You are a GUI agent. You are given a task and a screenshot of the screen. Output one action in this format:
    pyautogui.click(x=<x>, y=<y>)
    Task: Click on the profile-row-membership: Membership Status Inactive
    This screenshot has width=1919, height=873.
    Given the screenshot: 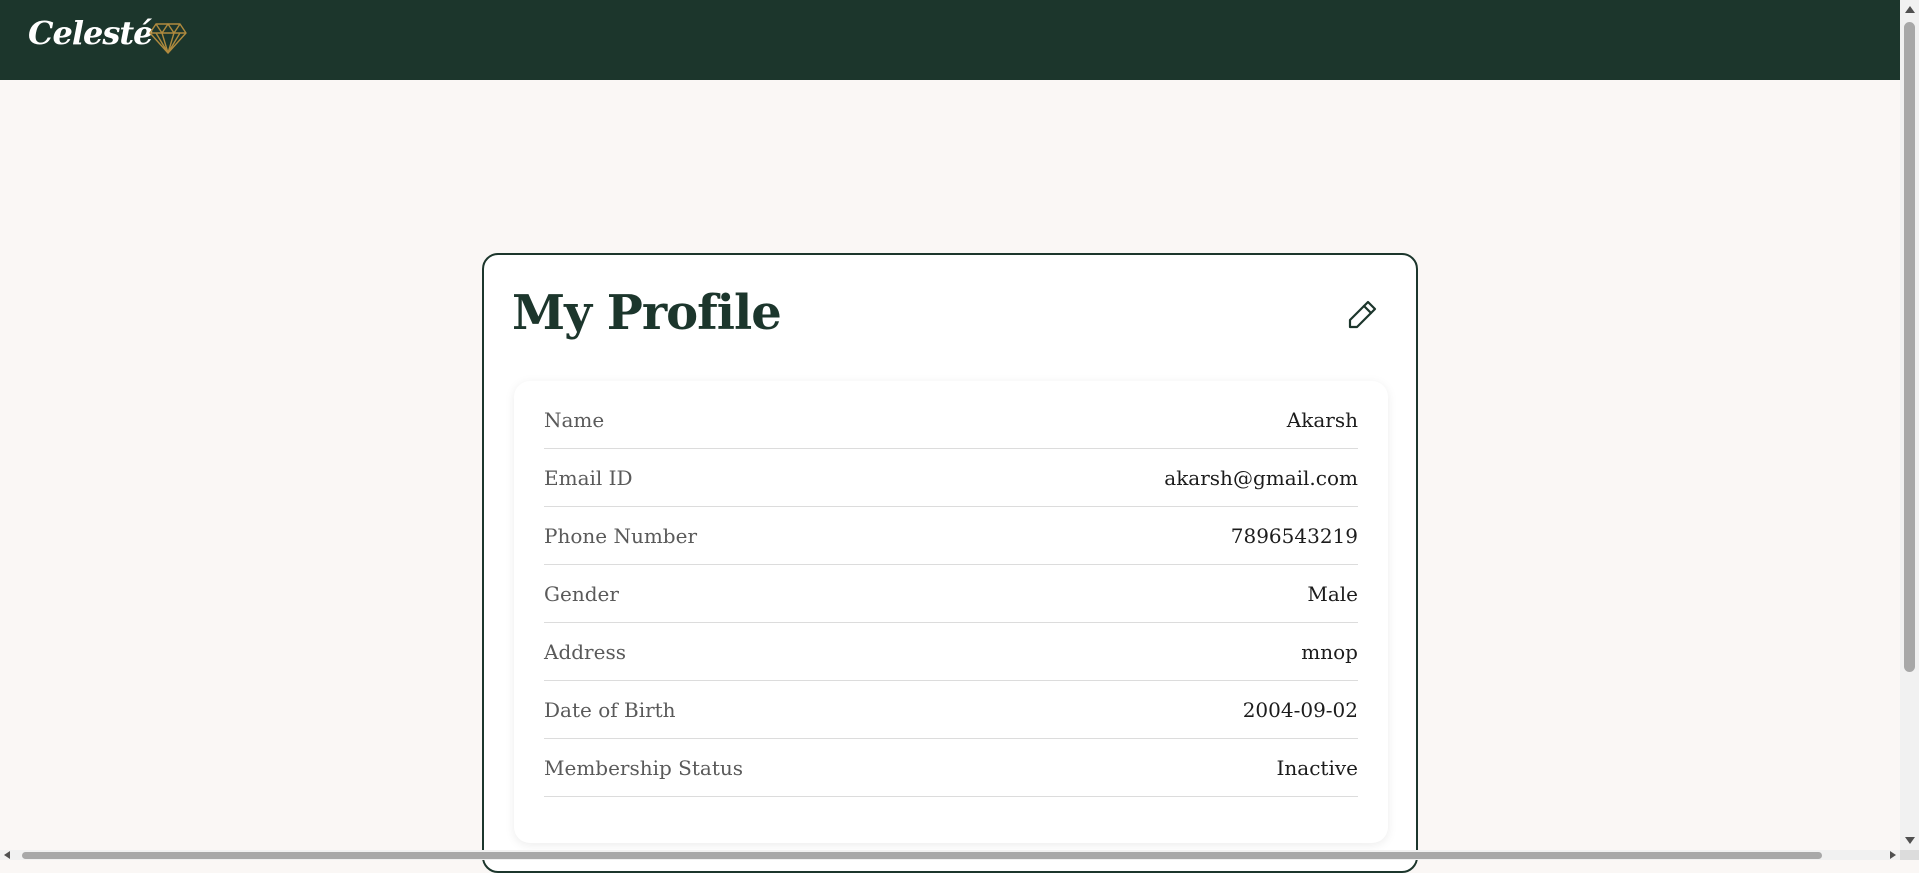 What is the action you would take?
    pyautogui.click(x=951, y=768)
    